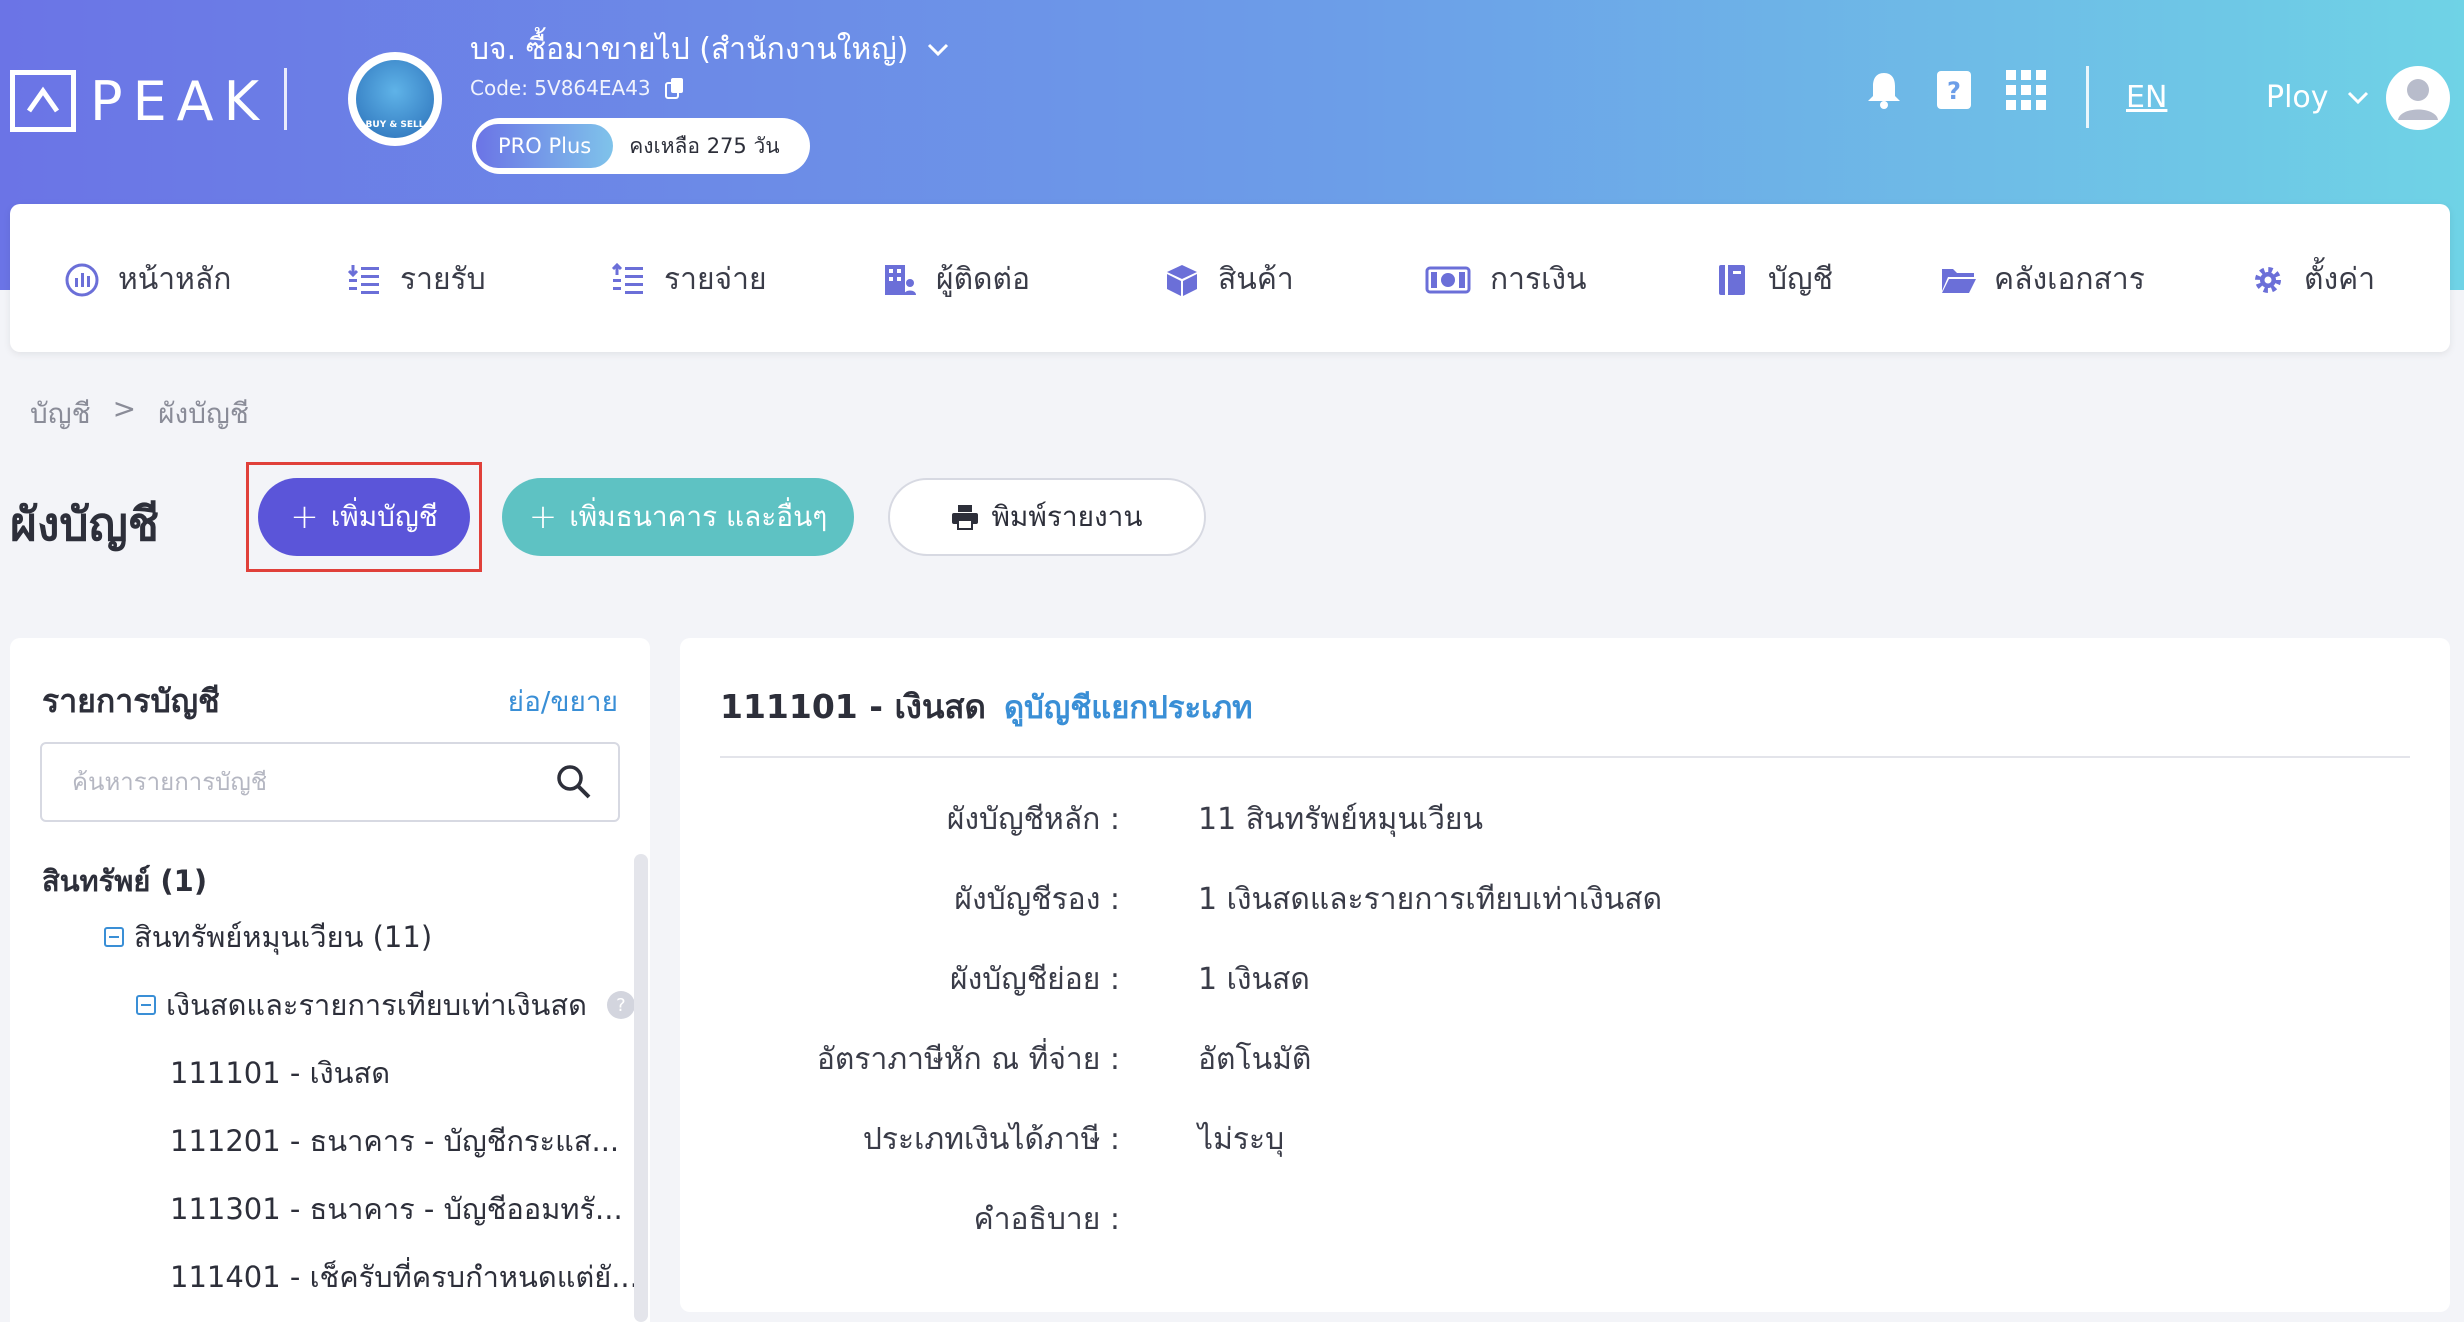  I want to click on detail-heading: 111101 - เงินสด, so click(853, 706).